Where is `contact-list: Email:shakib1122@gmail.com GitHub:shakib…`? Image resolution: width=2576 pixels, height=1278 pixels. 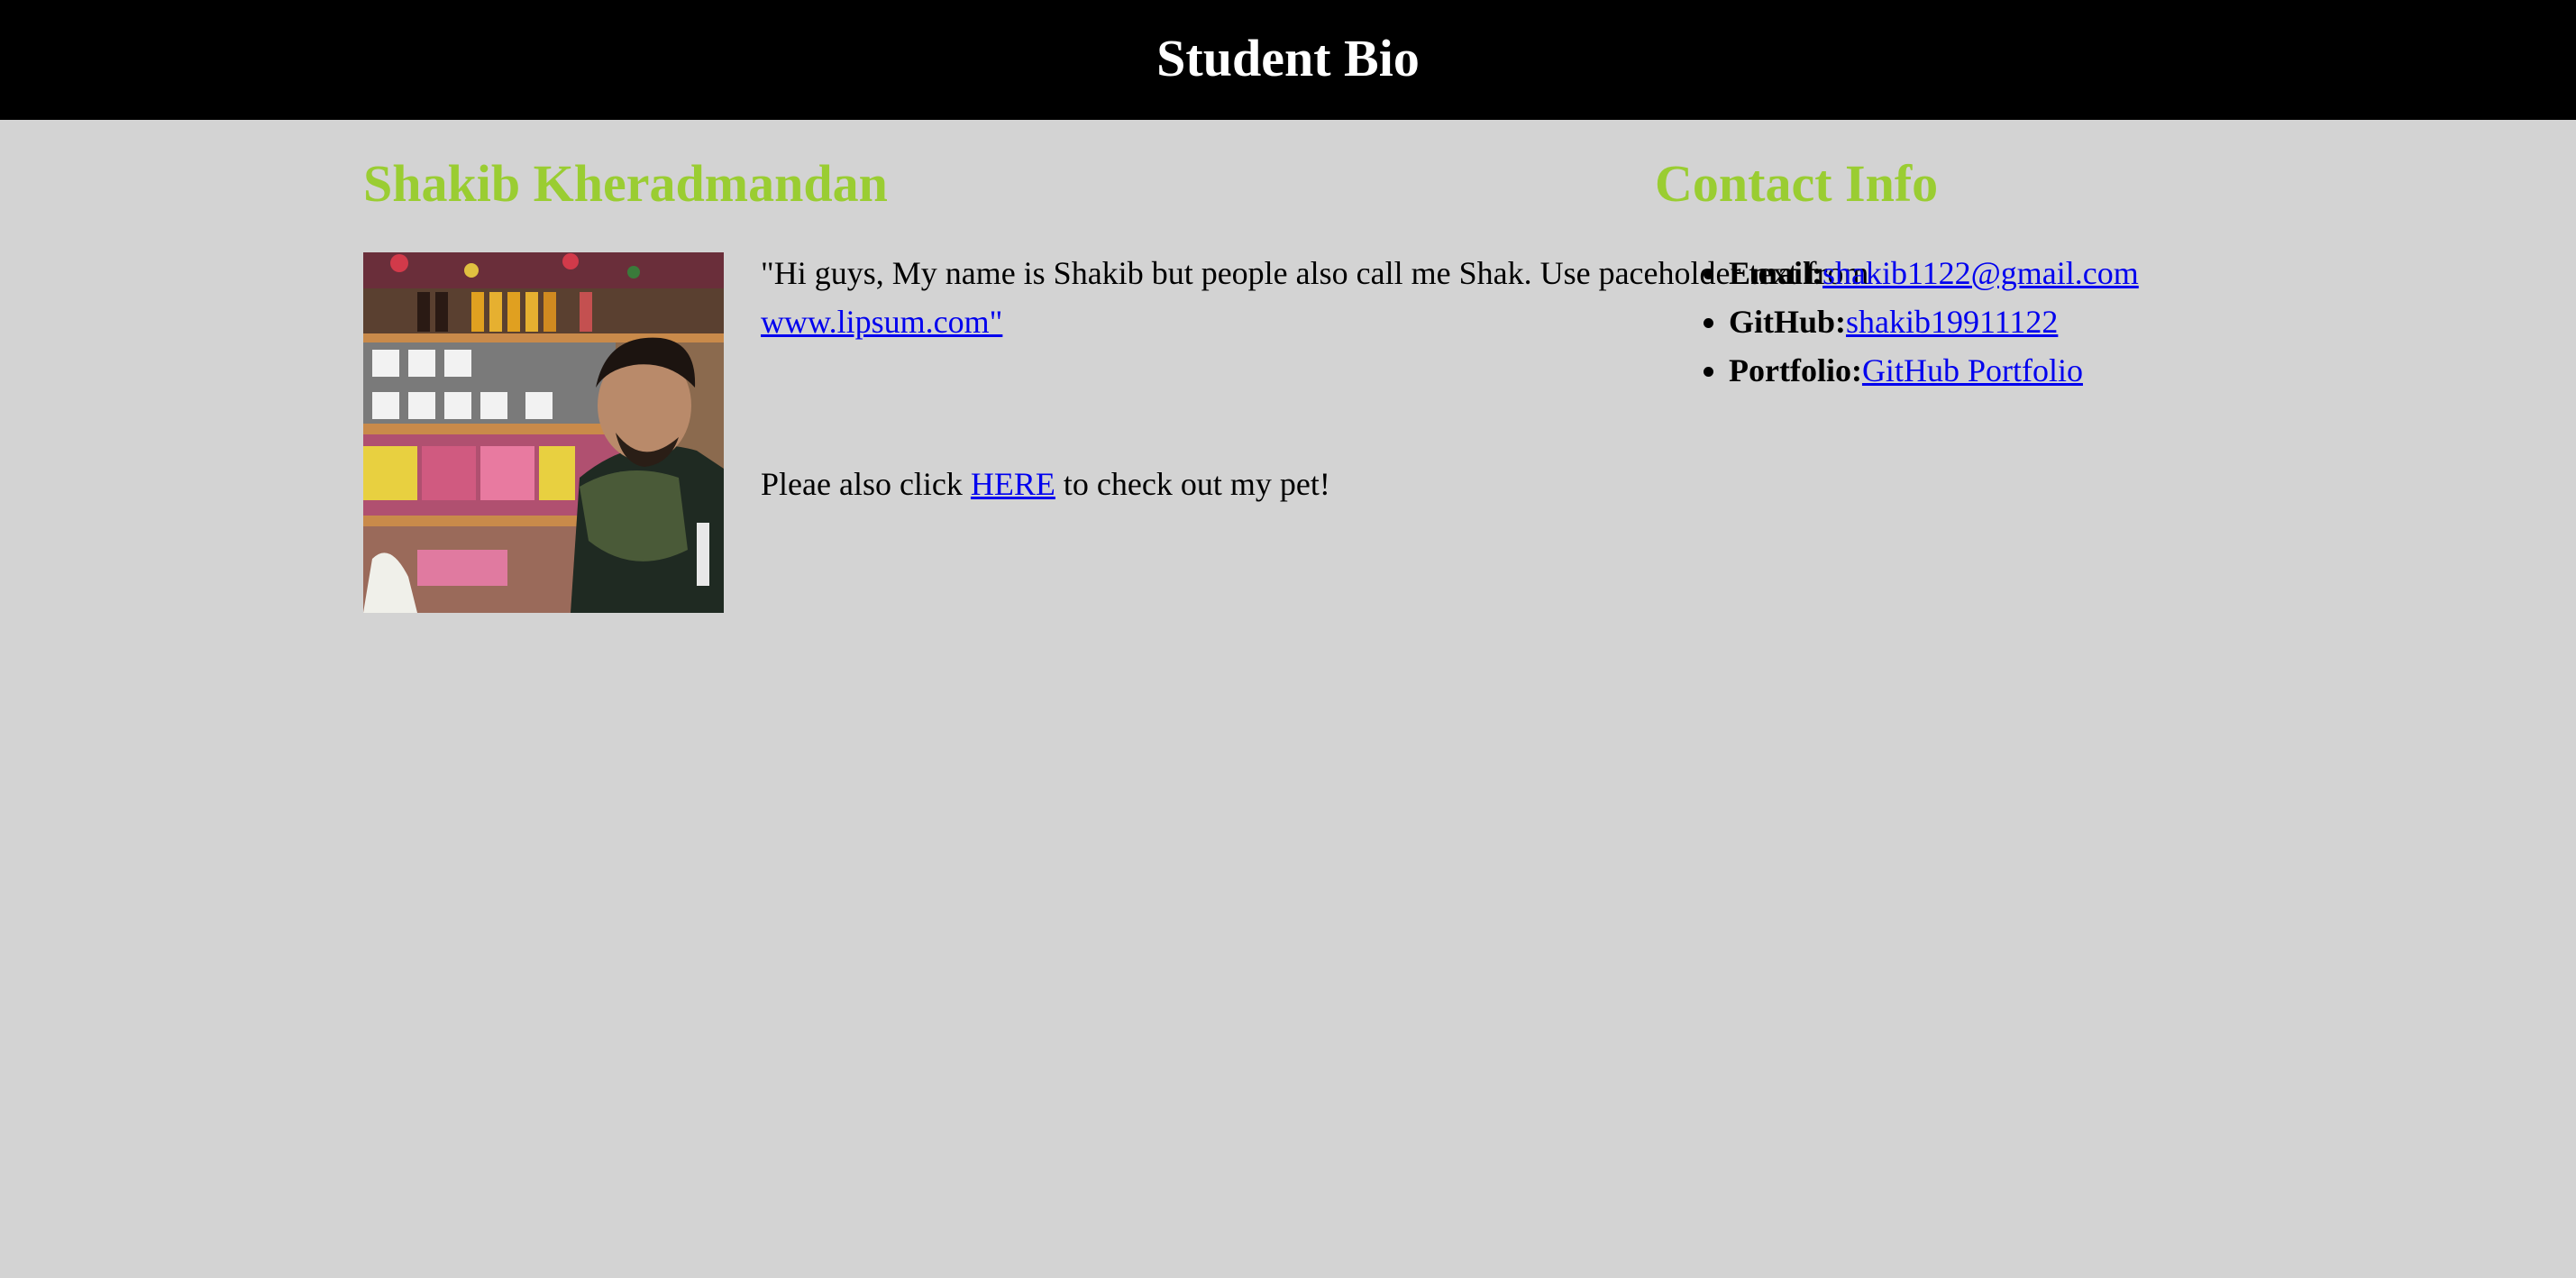 contact-list: Email:shakib1122@gmail.com GitHub:shakib… is located at coordinates (2087, 322).